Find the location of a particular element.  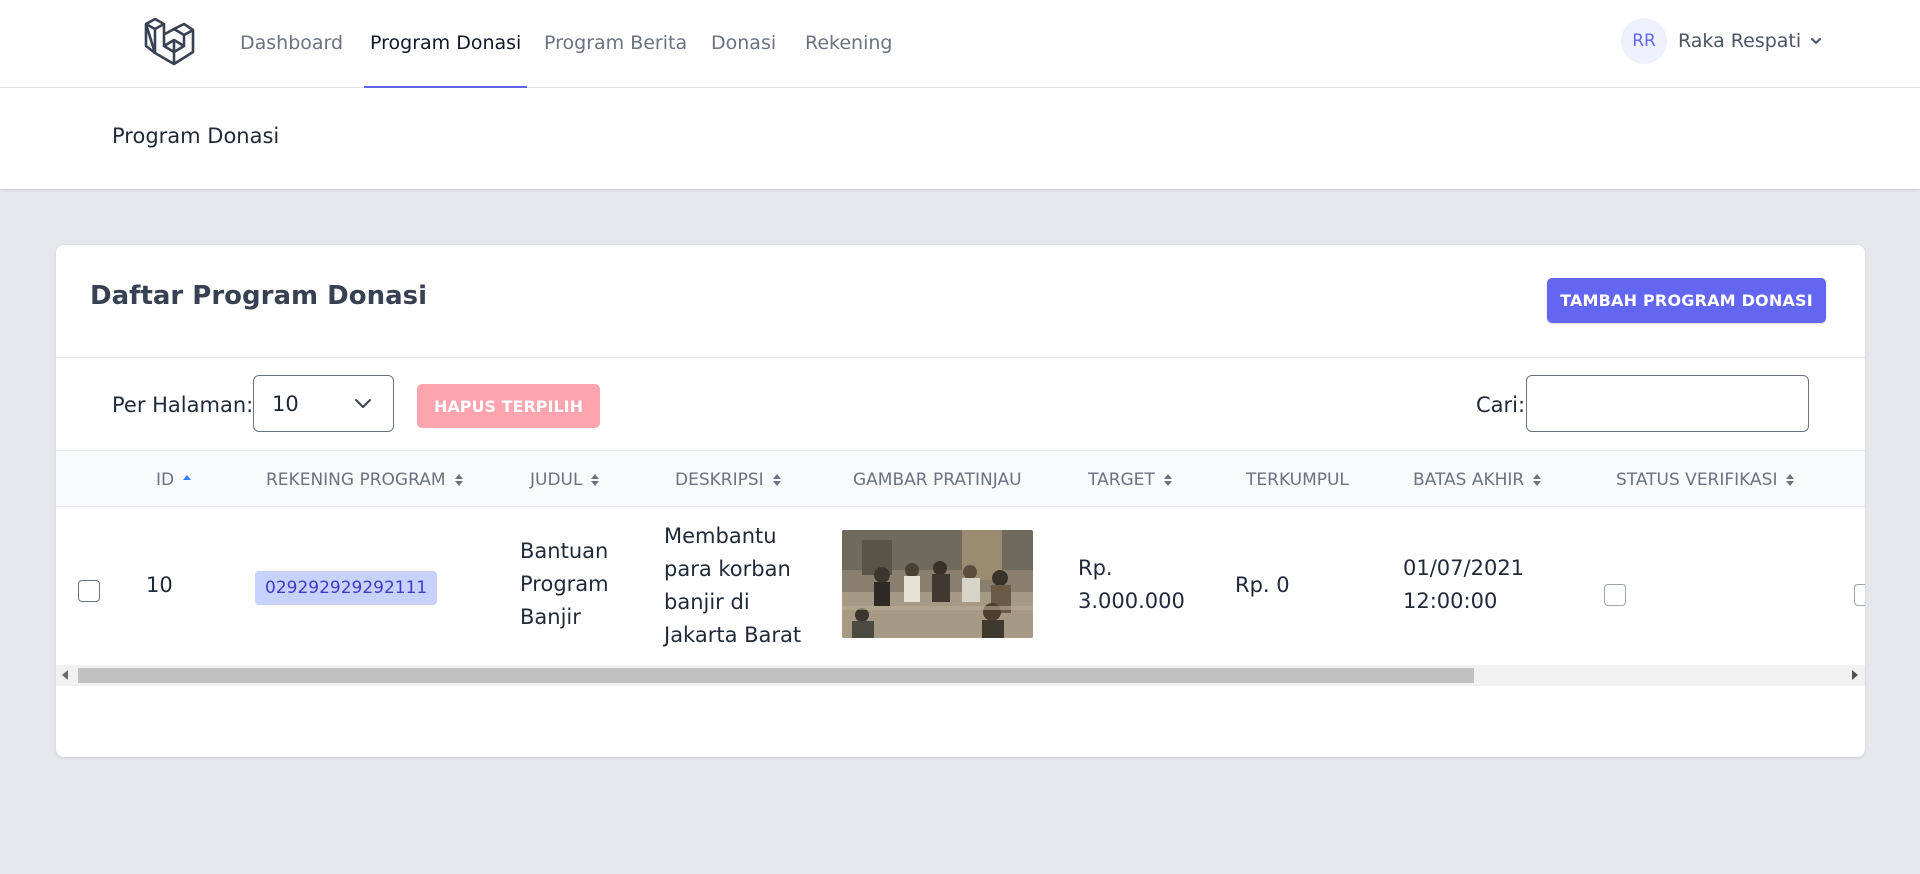

status-verifikasi-checkbox is located at coordinates (1615, 595).